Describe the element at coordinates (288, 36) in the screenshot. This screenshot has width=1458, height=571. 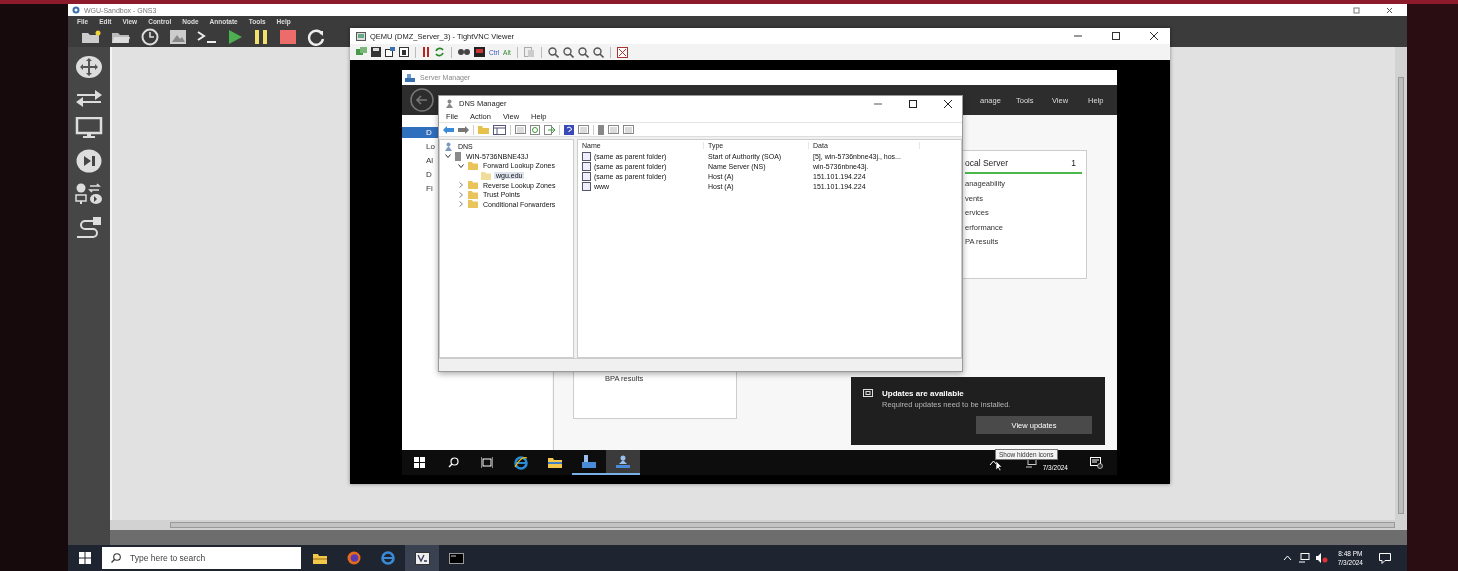
I see `stop-icon` at that location.